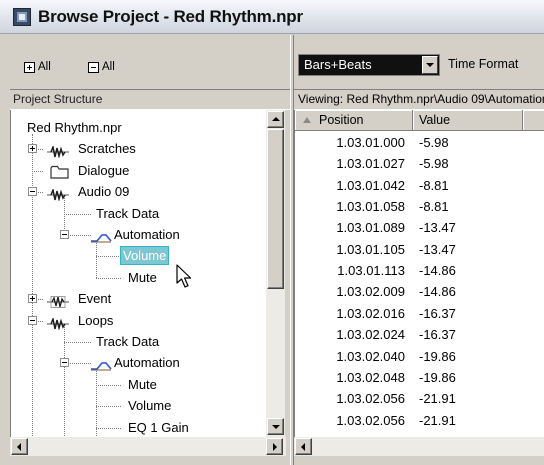  Describe the element at coordinates (437, 377) in the screenshot. I see `cell-value: -19.86` at that location.